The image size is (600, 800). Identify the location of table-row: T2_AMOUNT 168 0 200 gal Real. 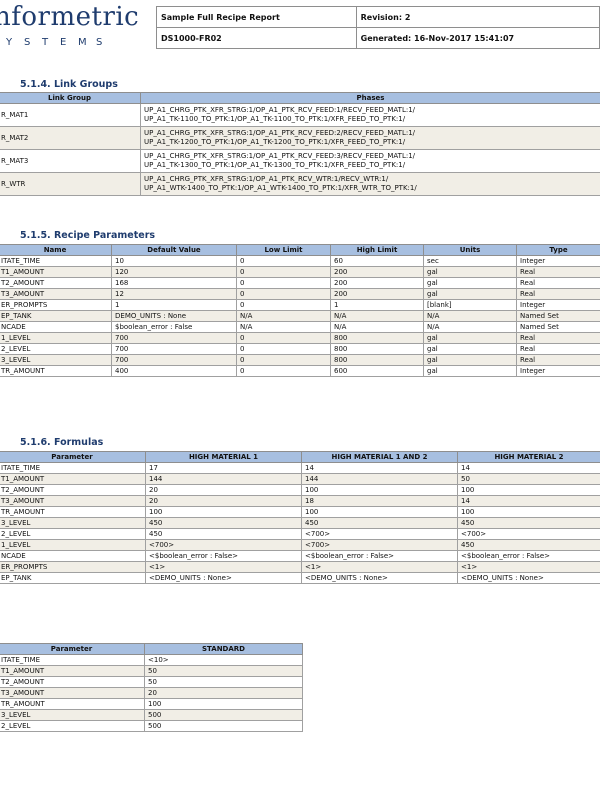
(300, 283).